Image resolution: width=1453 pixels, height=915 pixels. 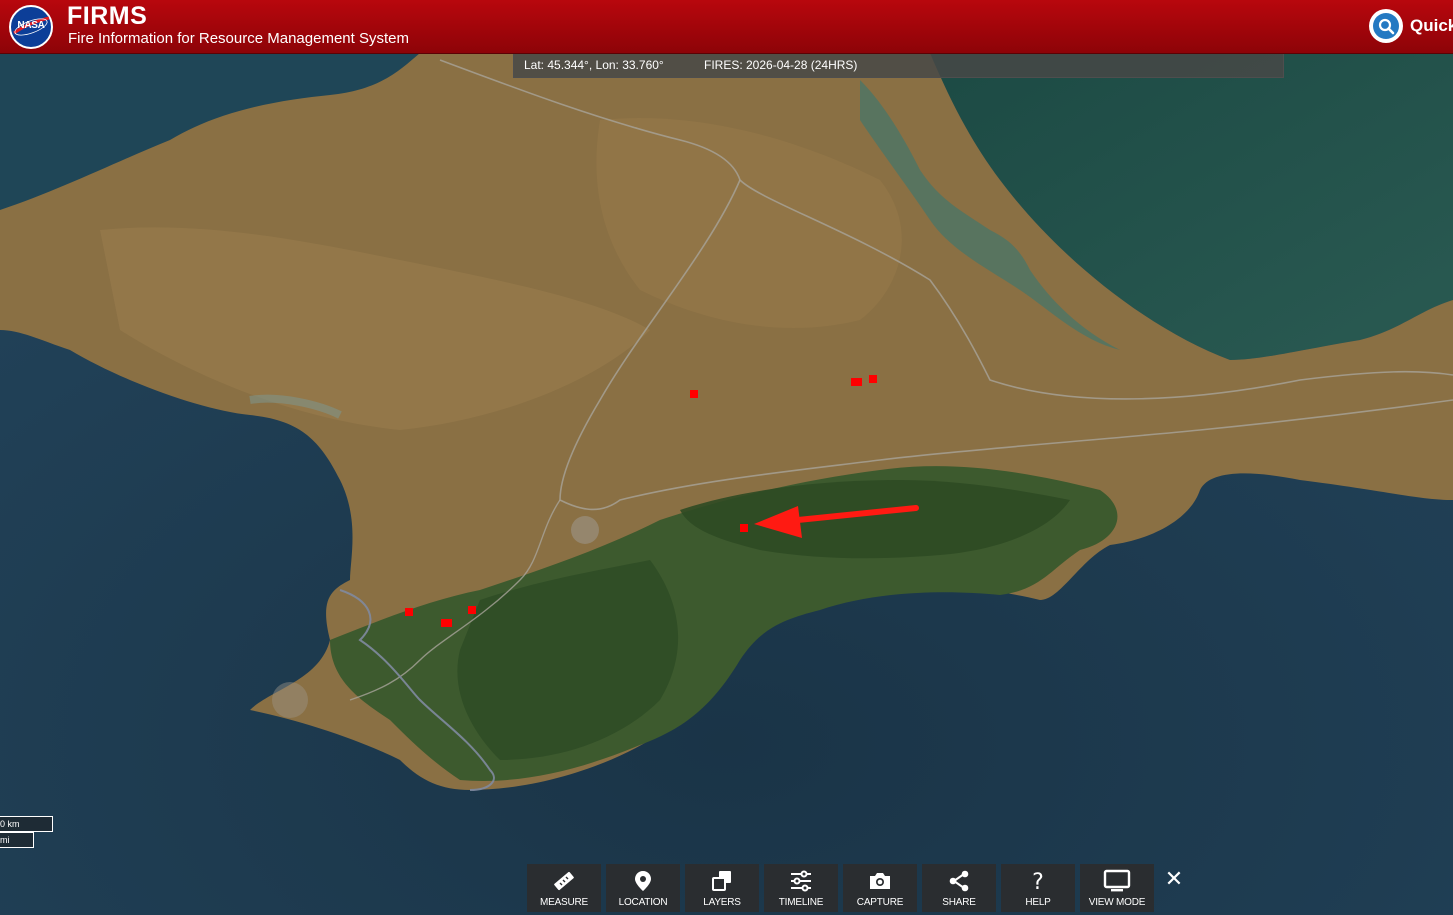 What do you see at coordinates (564, 902) in the screenshot?
I see `measure-label: MEASURE` at bounding box center [564, 902].